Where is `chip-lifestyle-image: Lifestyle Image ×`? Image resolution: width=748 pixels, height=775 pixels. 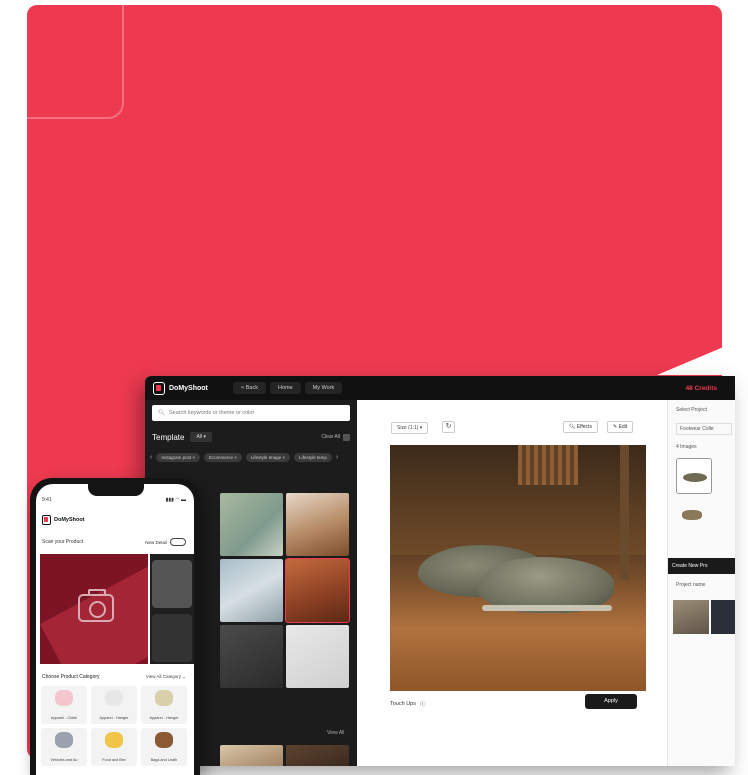
chip-lifestyle-image: Lifestyle Image × is located at coordinates (268, 457).